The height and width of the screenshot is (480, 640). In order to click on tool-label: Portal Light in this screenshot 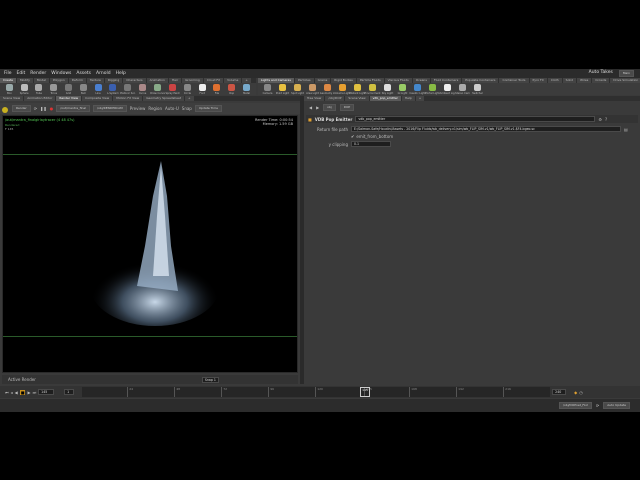, I will do `click(432, 93)`.